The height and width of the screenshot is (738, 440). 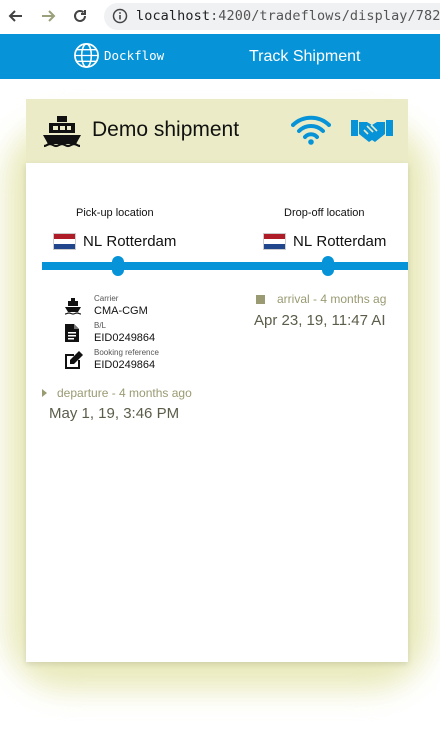 I want to click on carrier-value: CMA-CGM, so click(x=121, y=311).